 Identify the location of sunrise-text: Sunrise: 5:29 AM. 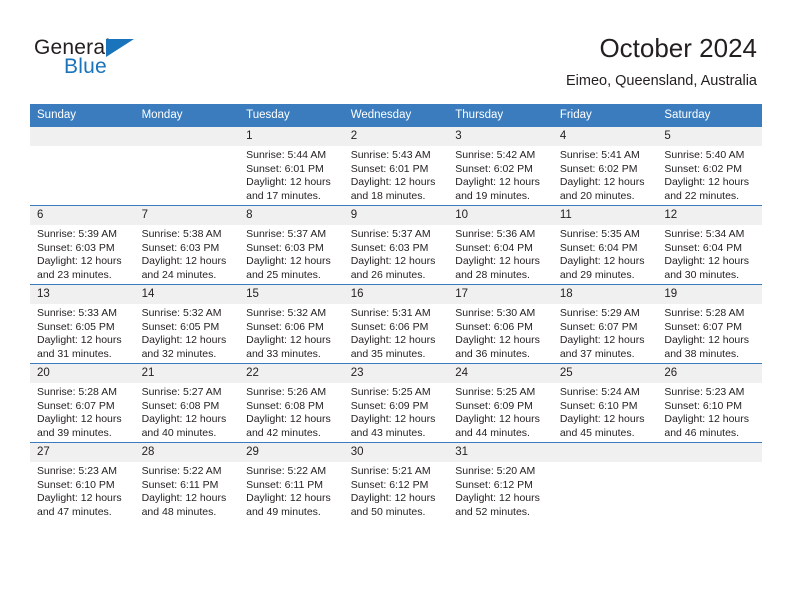
(599, 313).